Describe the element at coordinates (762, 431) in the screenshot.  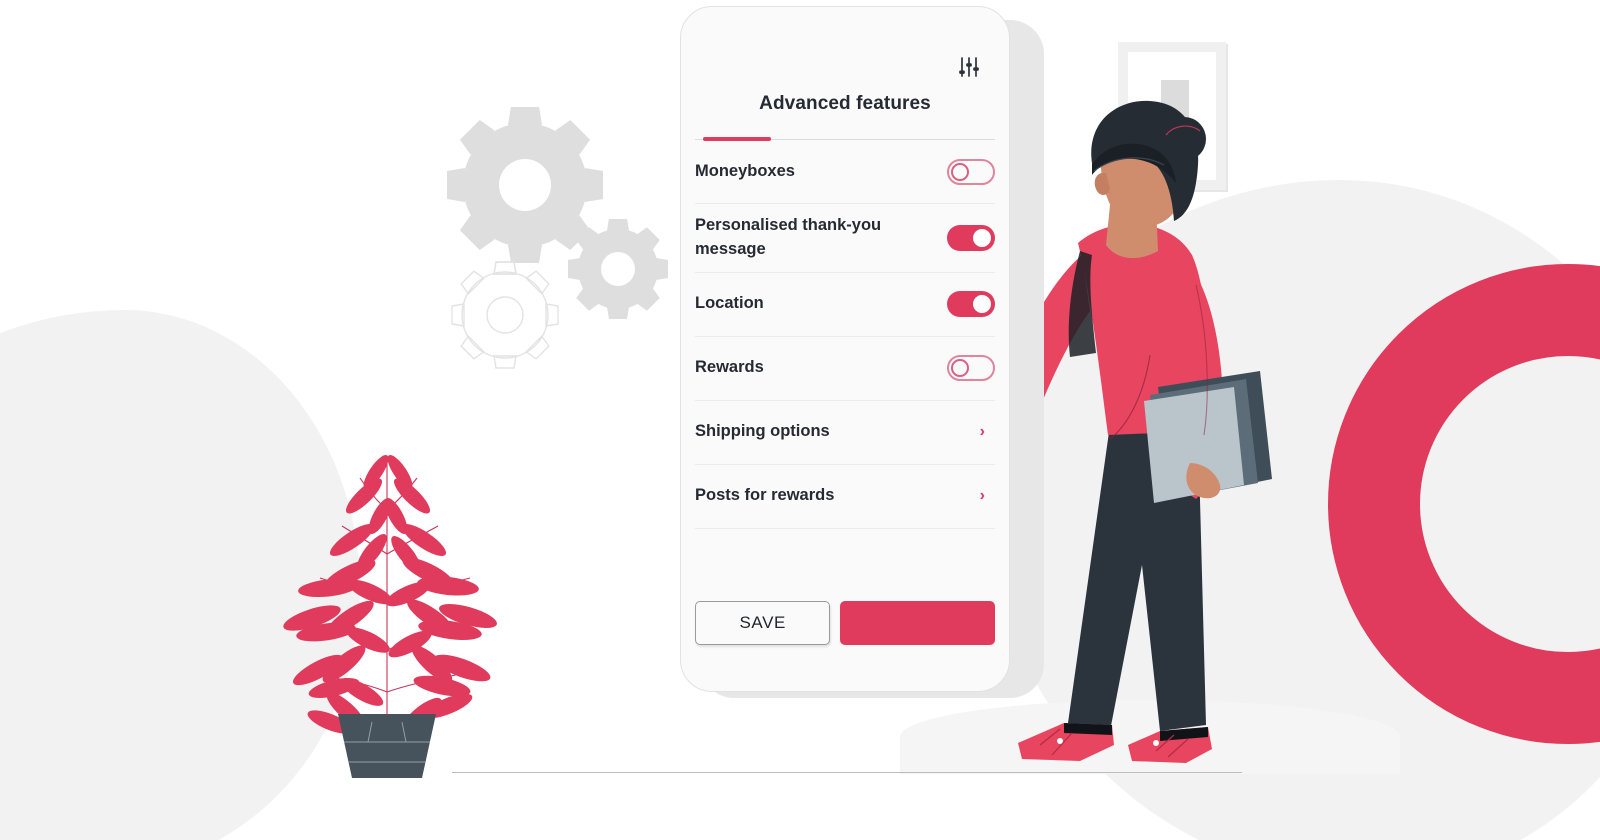
I see `list-item-label: Shipping options` at that location.